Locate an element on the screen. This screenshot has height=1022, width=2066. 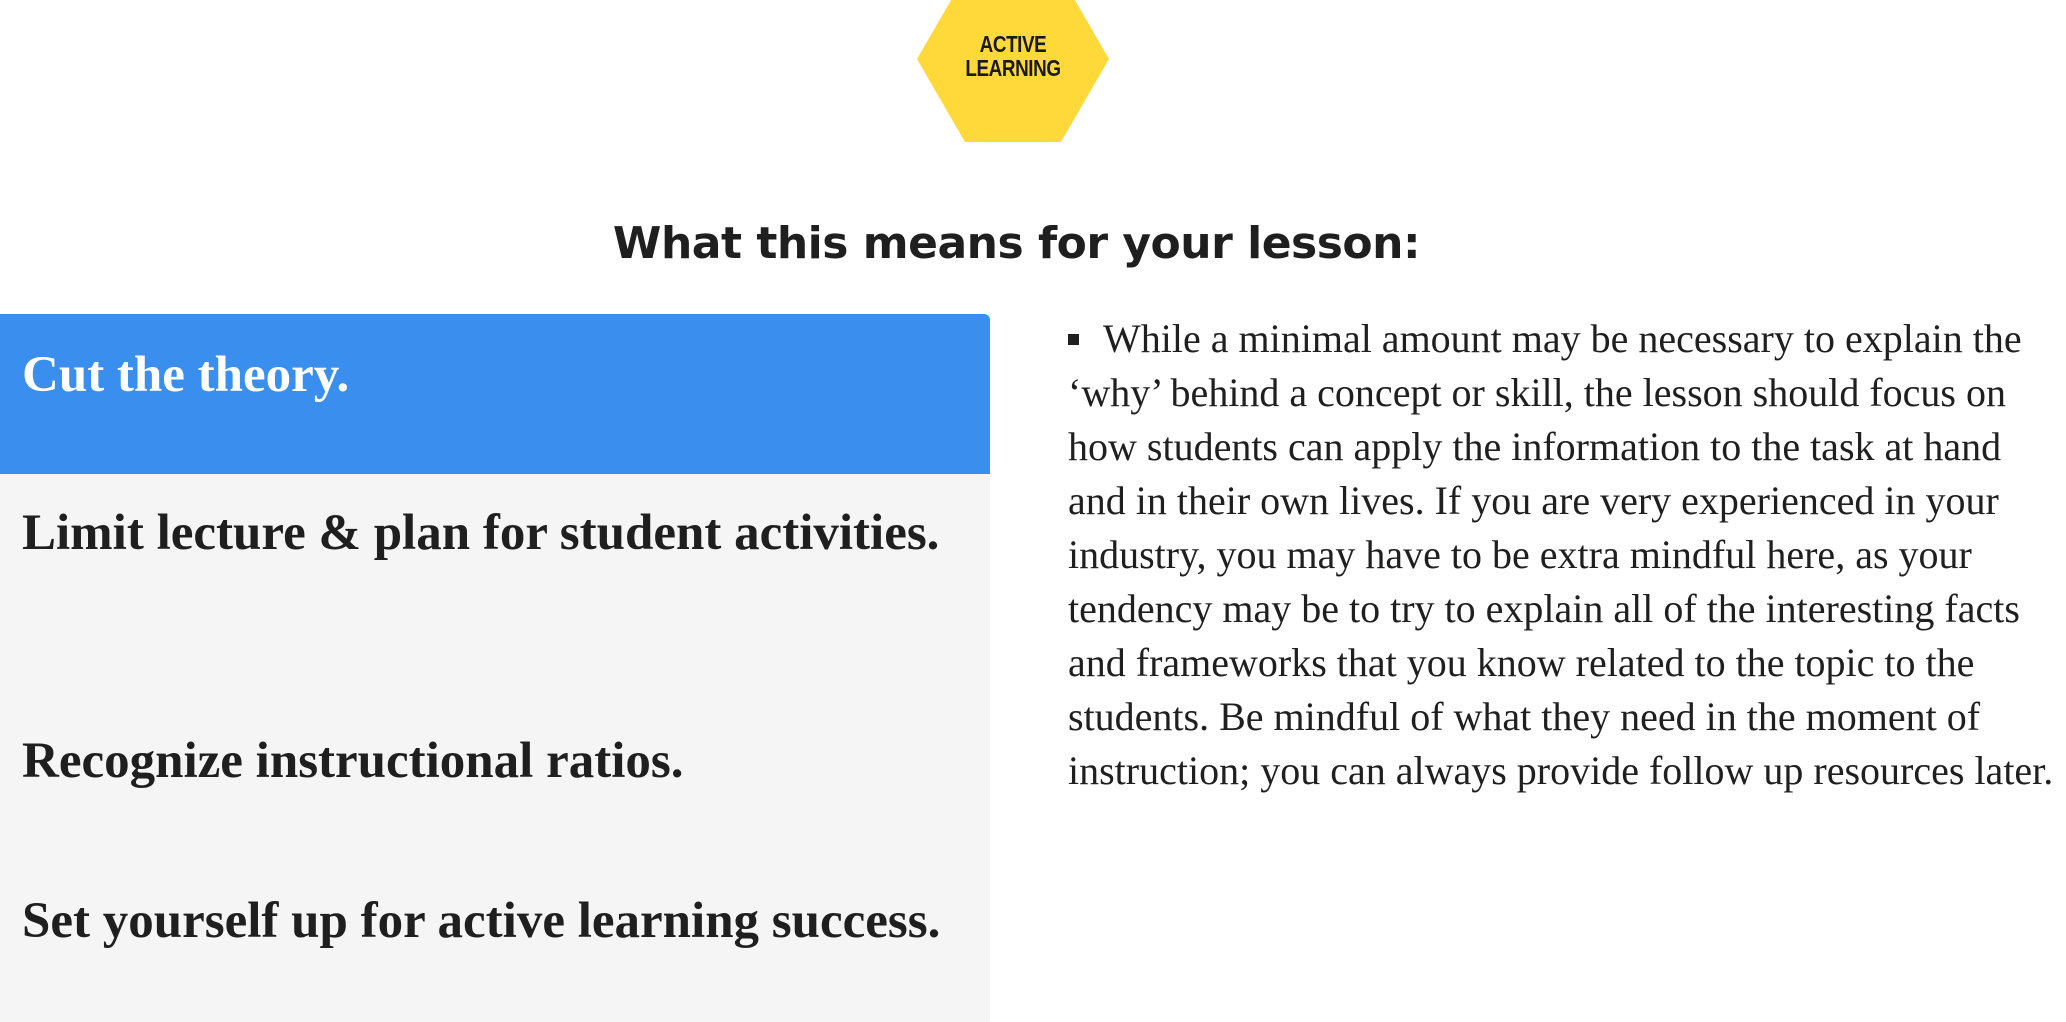
section-heading: What this means for your lesson: is located at coordinates (1016, 243).